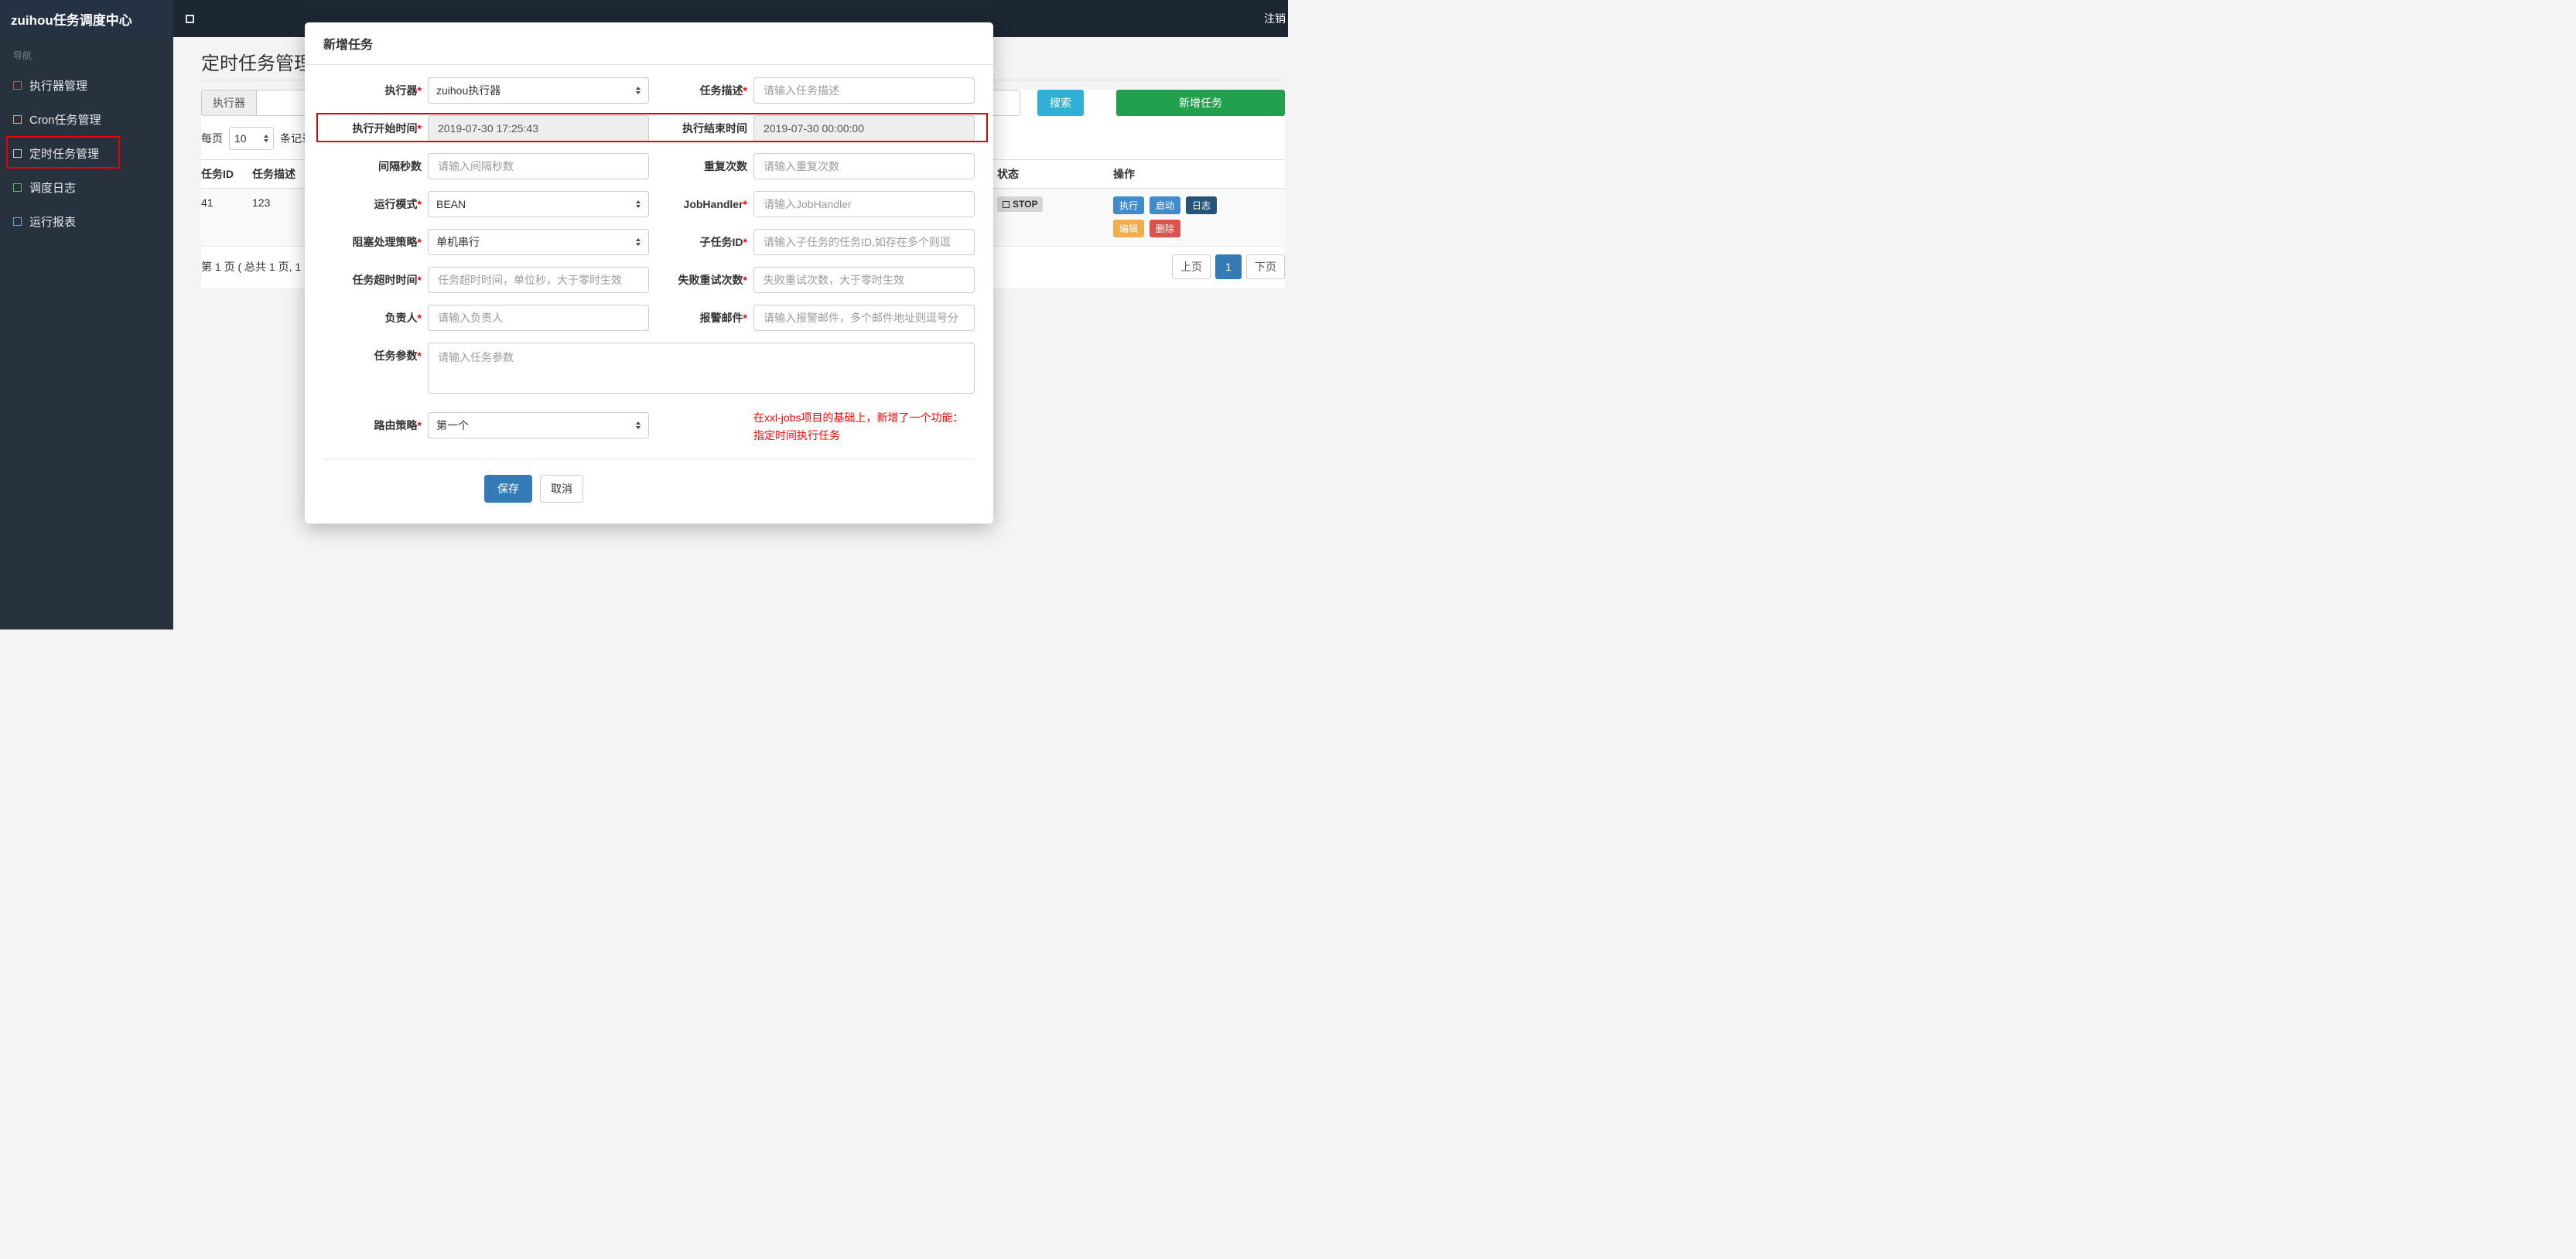 The height and width of the screenshot is (1259, 2576). I want to click on sidebar-item-timed-task-management: 定时任务管理, so click(86, 153).